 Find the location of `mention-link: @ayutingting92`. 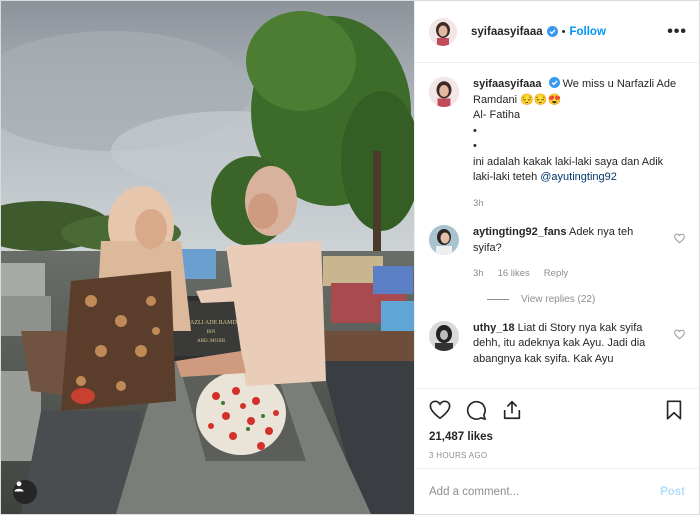

mention-link: @ayutingting92 is located at coordinates (578, 177).